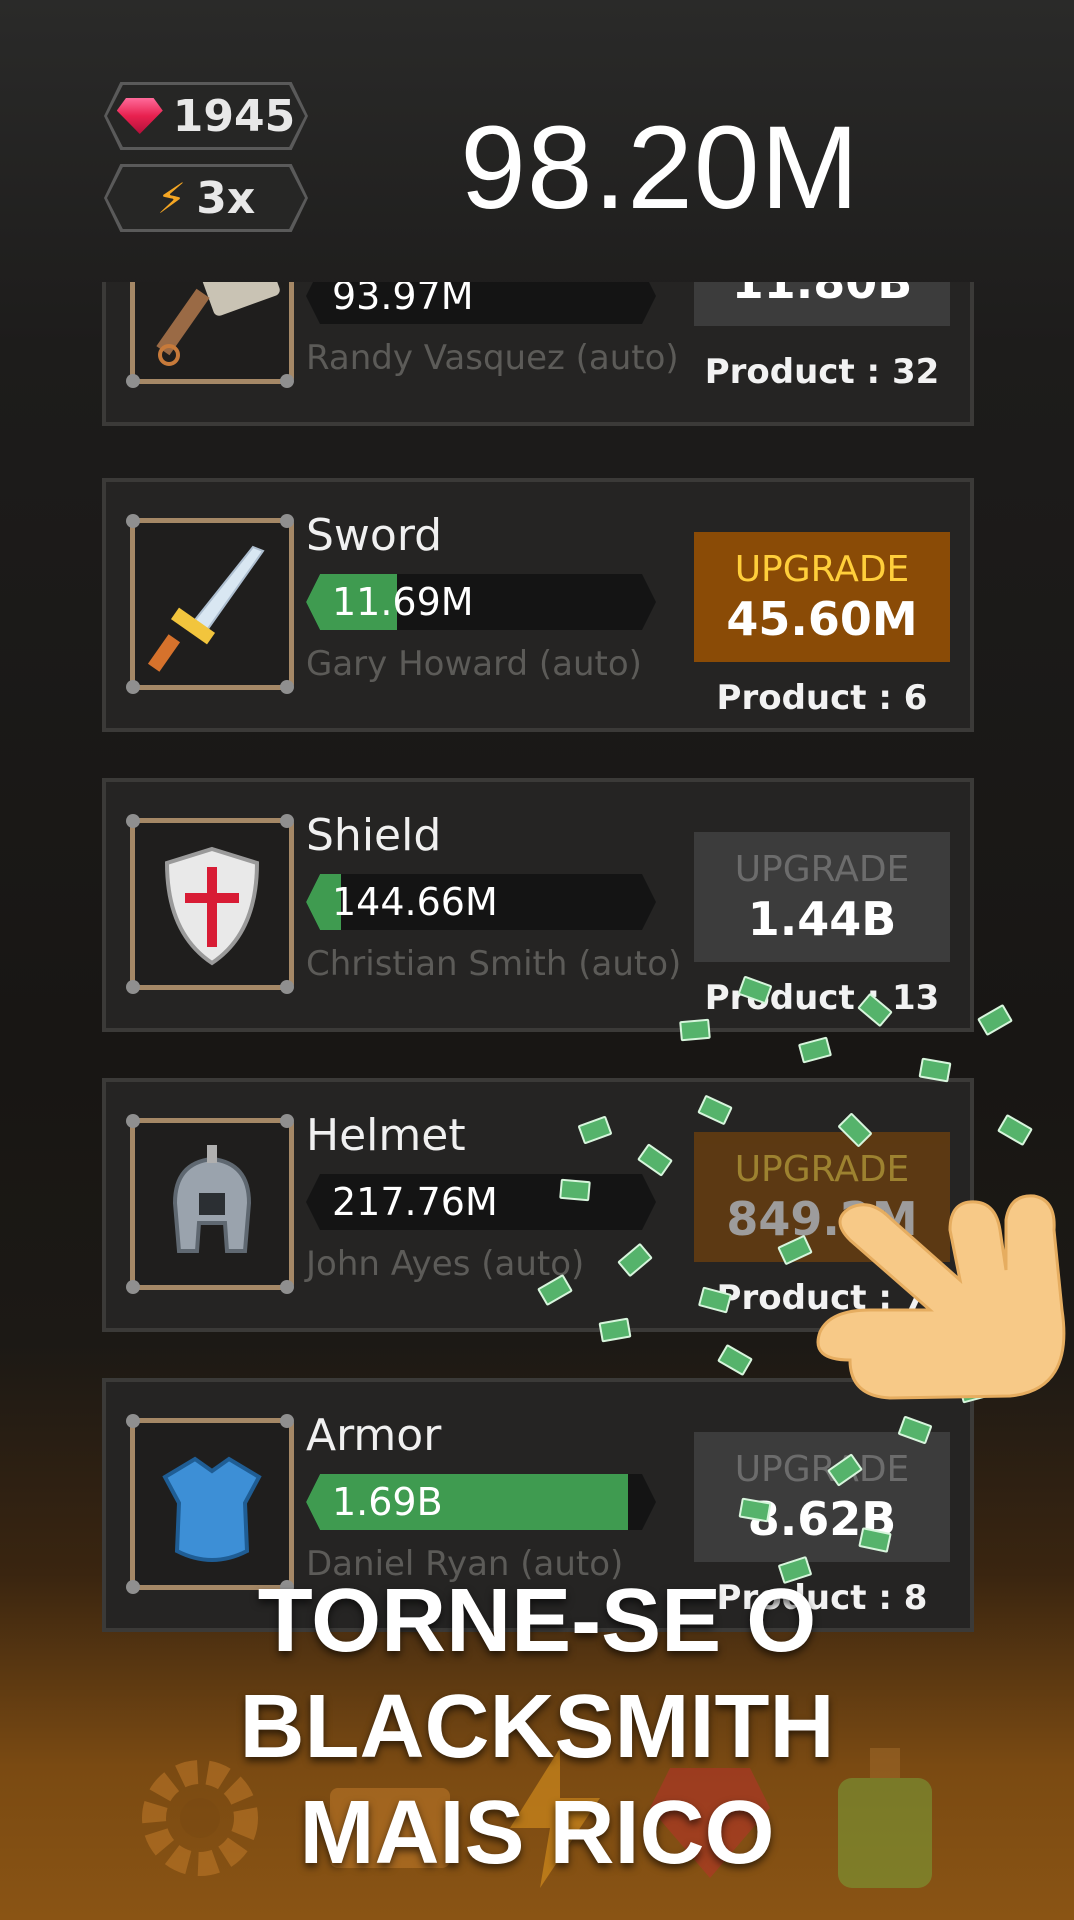  I want to click on upgrade-cost: 8.62B, so click(822, 1518).